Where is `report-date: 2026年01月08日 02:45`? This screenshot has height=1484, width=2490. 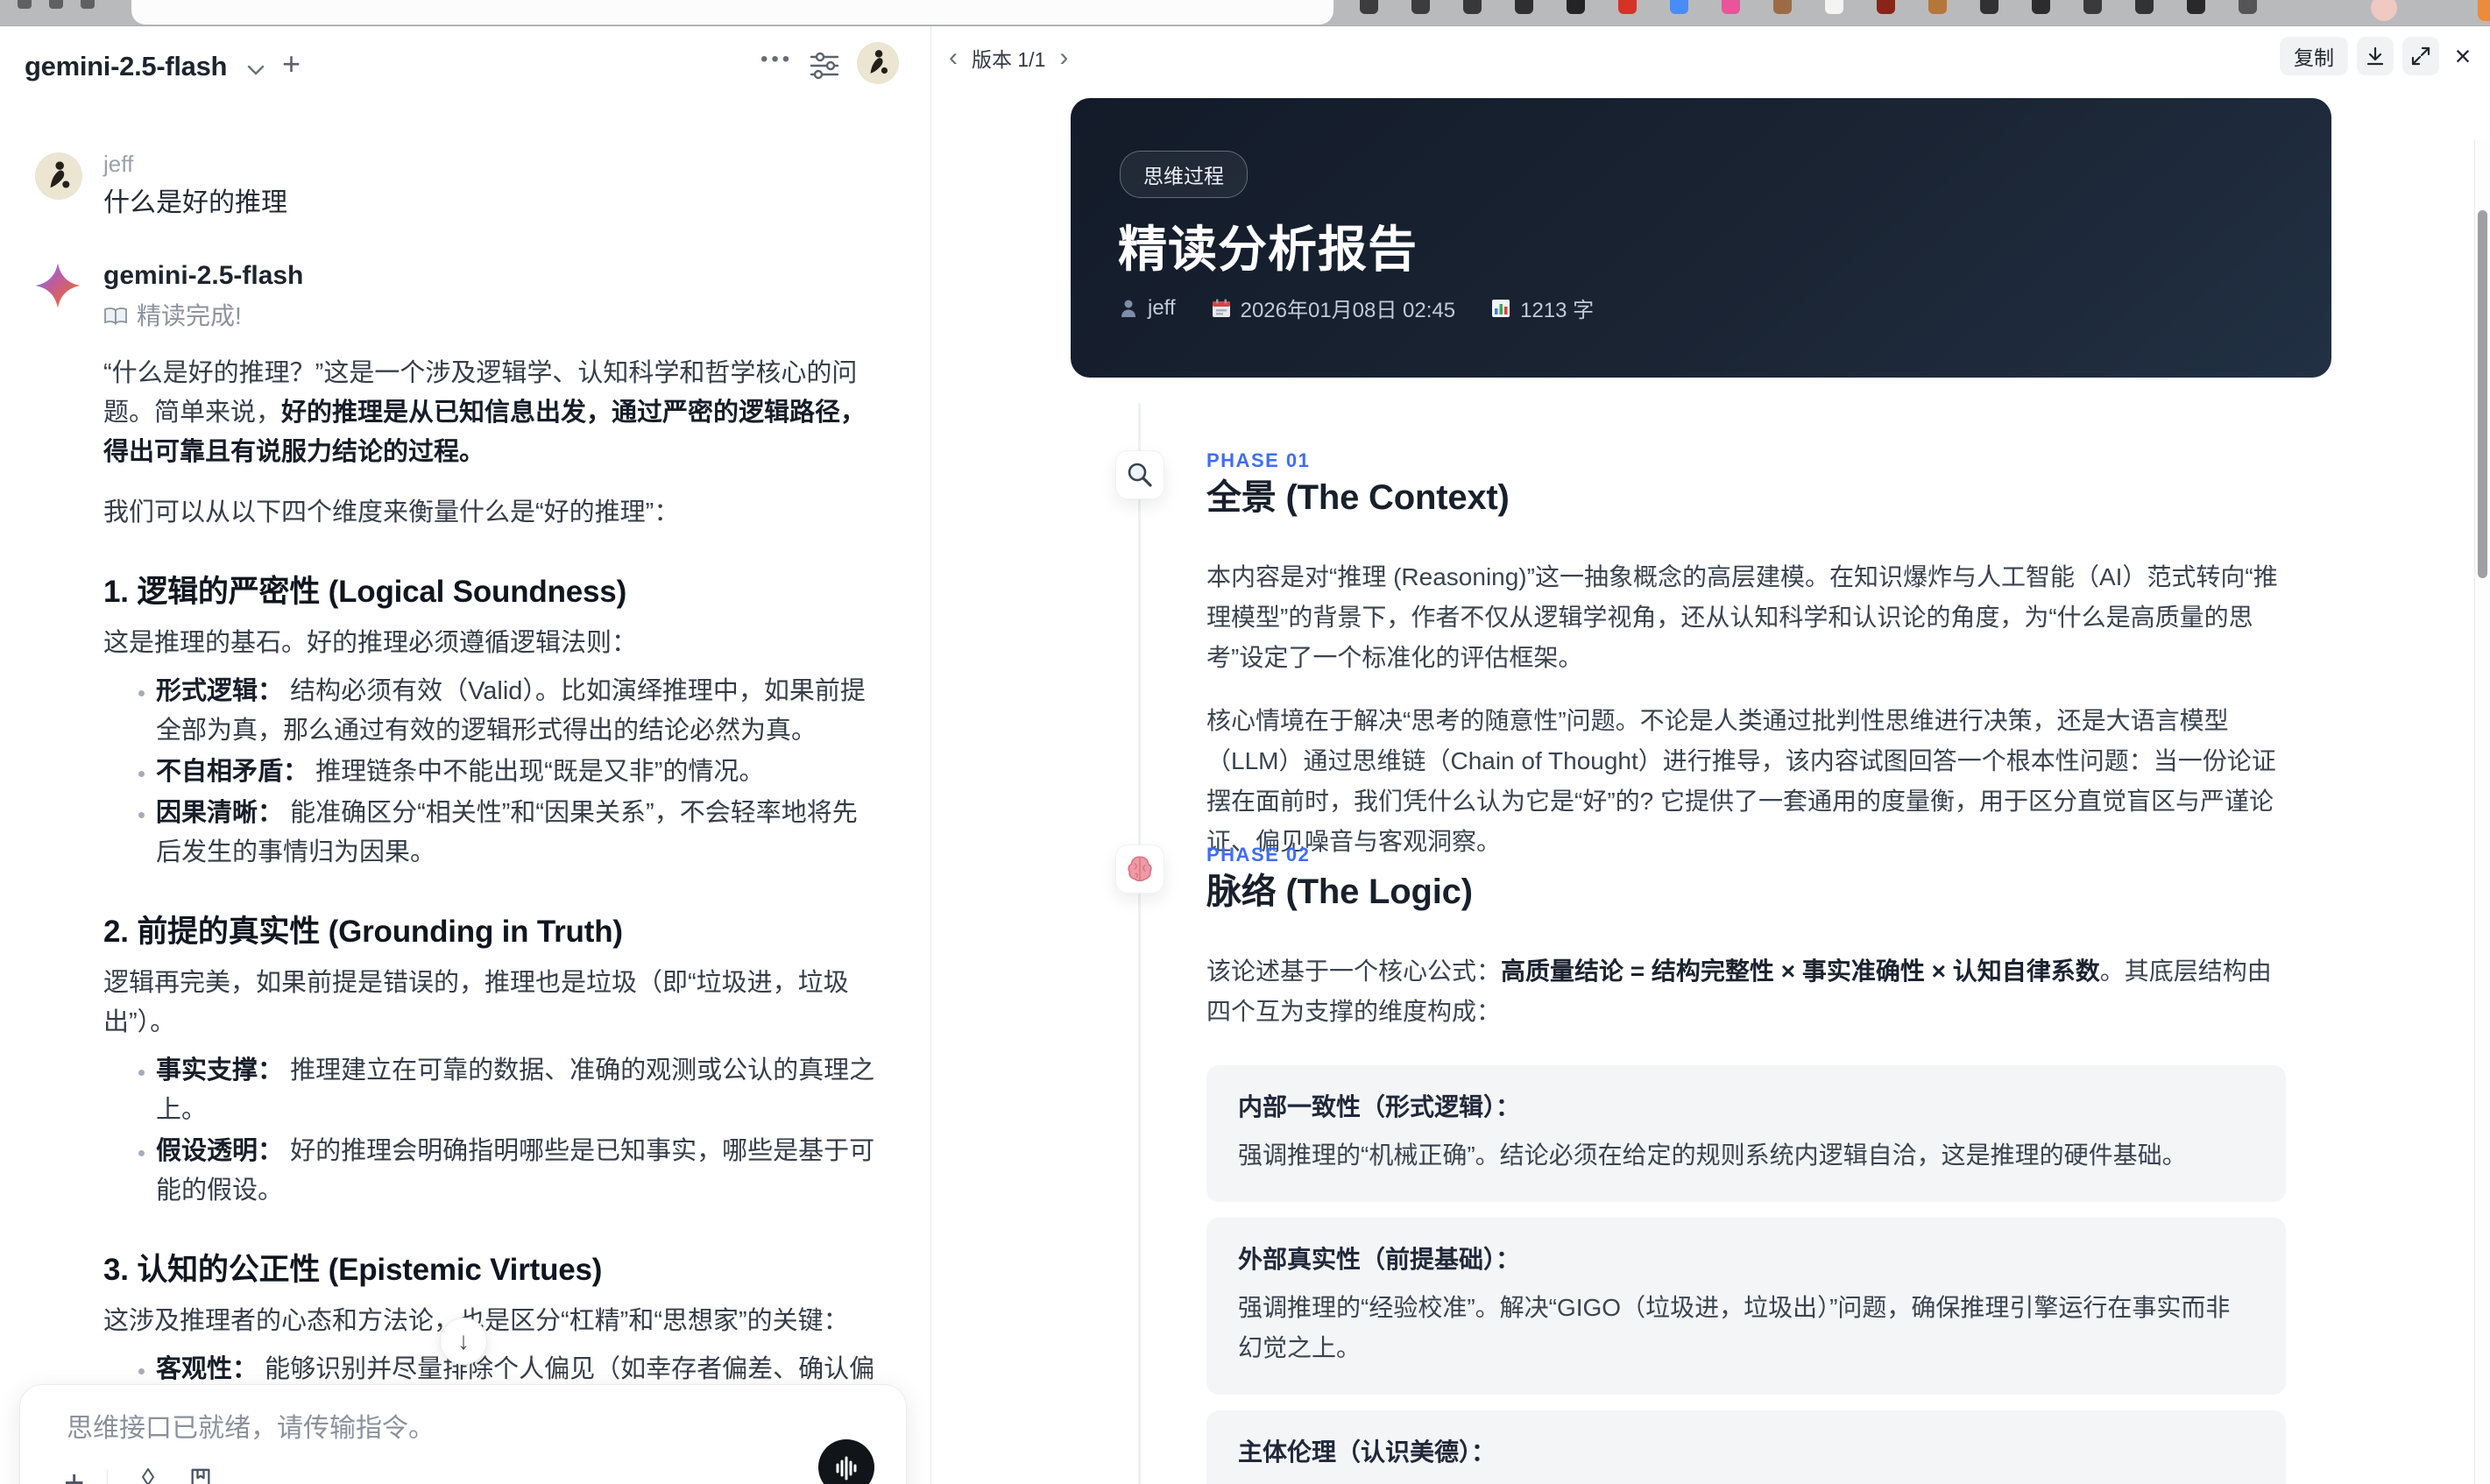
report-date: 2026年01月08日 02:45 is located at coordinates (1333, 308).